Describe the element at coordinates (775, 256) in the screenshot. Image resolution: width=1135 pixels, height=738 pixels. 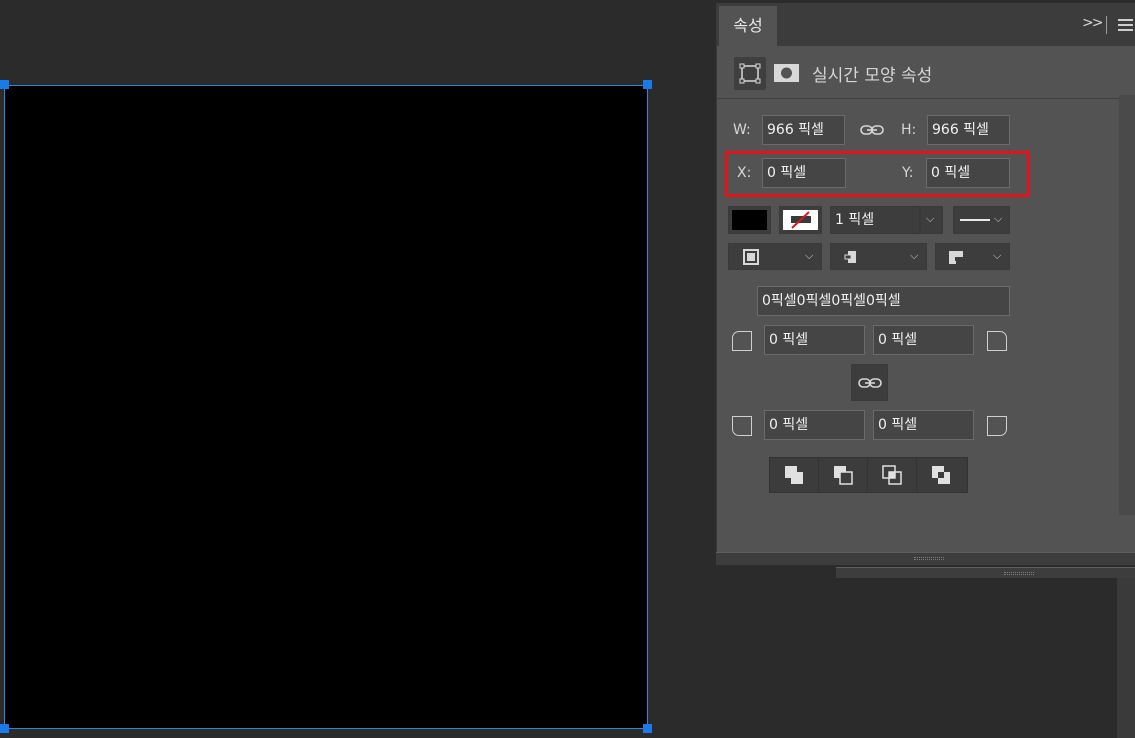
I see `stroke-align-dropdown: ⌵` at that location.